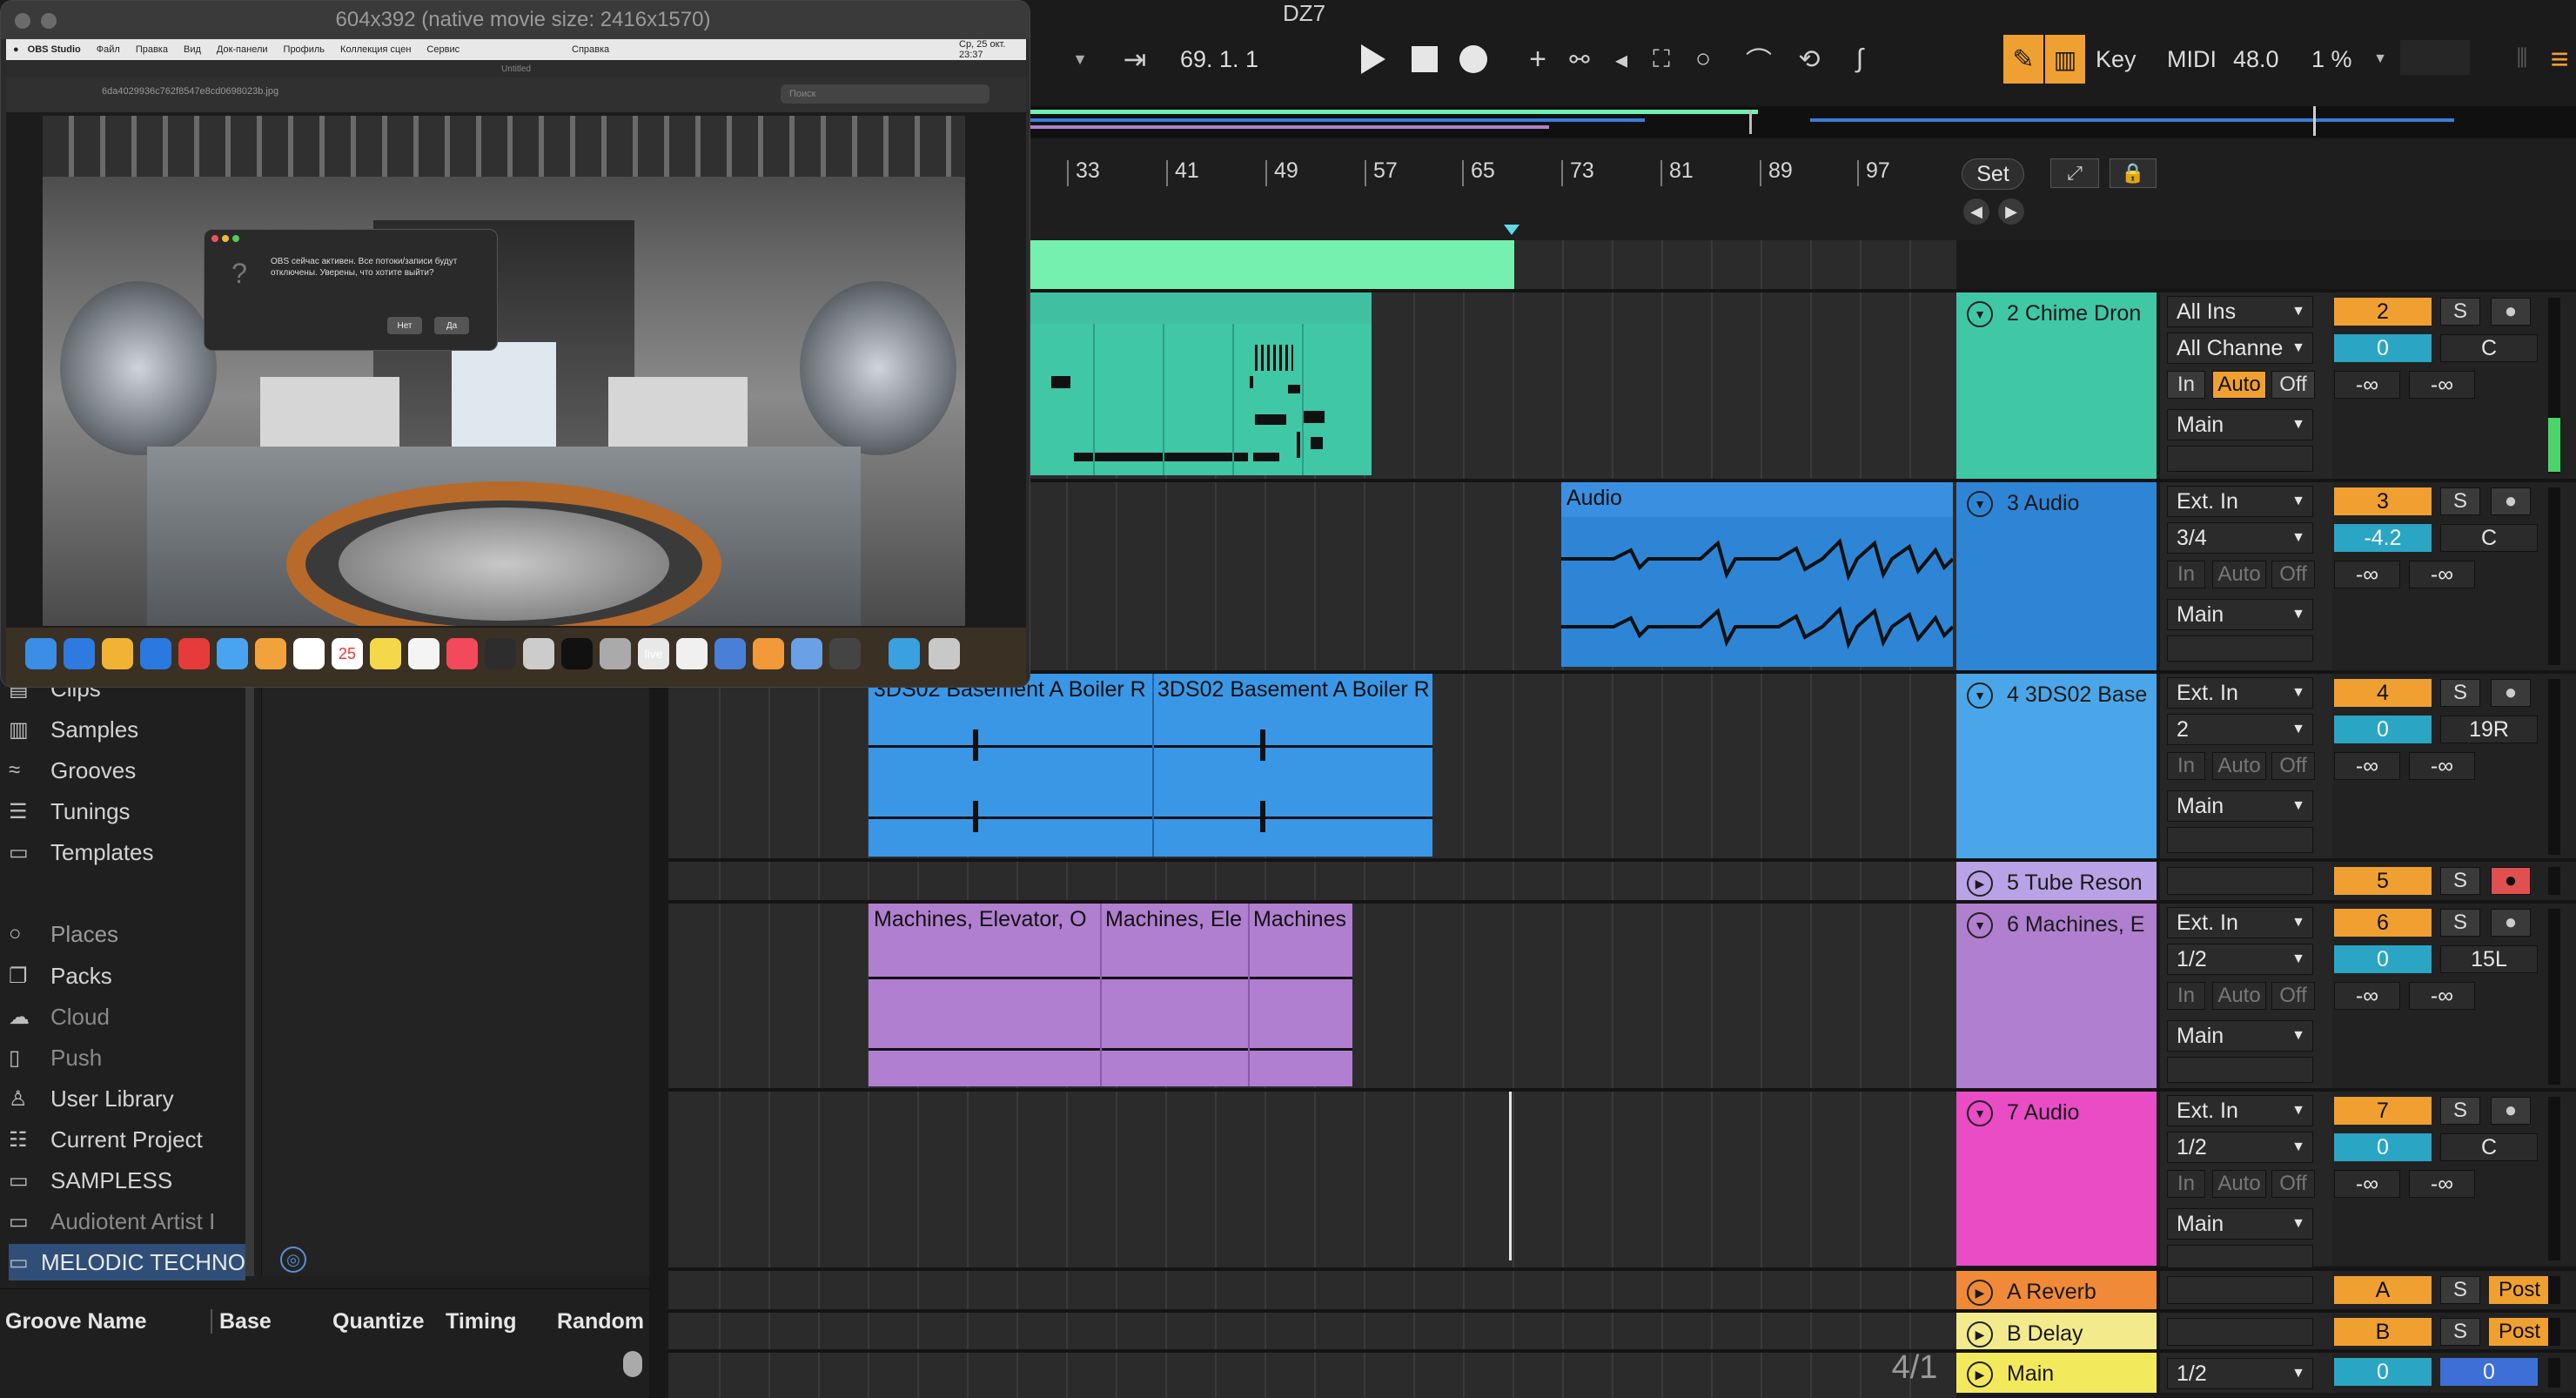 The image size is (2576, 1398). What do you see at coordinates (2240, 648) in the screenshot?
I see `output-channel-select` at bounding box center [2240, 648].